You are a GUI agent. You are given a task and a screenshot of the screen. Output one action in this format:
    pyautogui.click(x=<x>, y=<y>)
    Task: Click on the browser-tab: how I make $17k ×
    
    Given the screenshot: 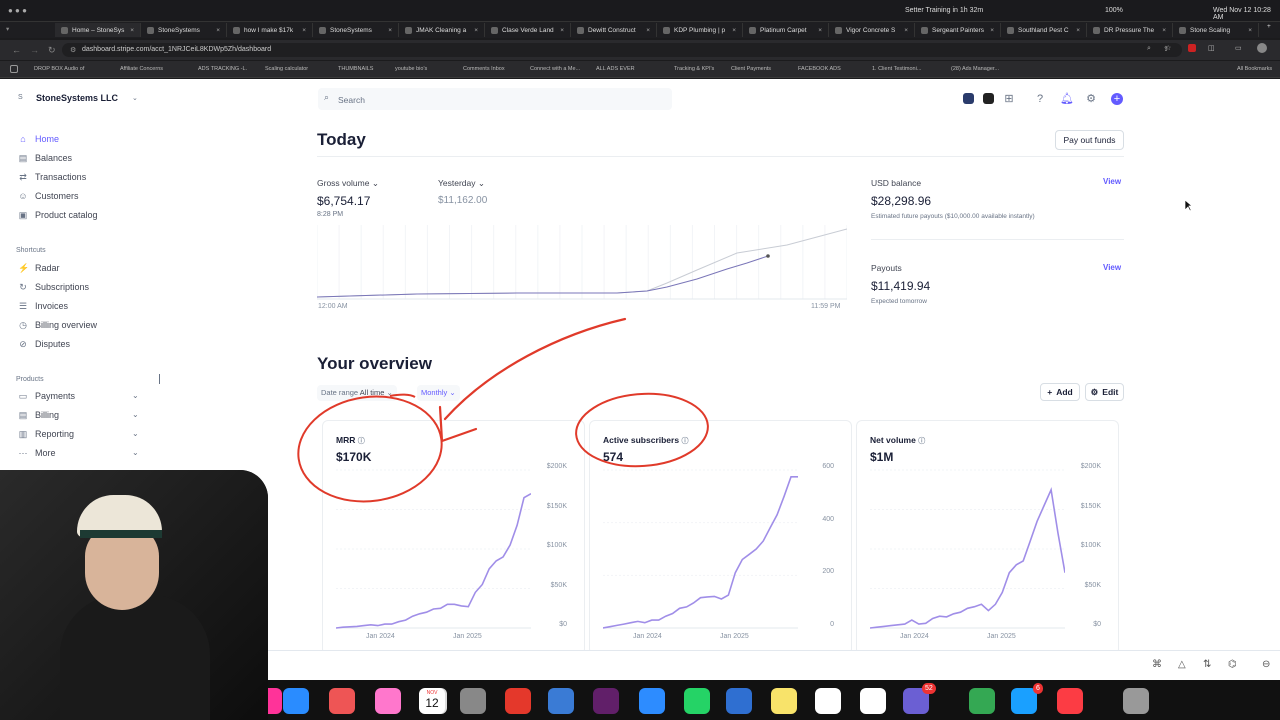 What is the action you would take?
    pyautogui.click(x=270, y=30)
    